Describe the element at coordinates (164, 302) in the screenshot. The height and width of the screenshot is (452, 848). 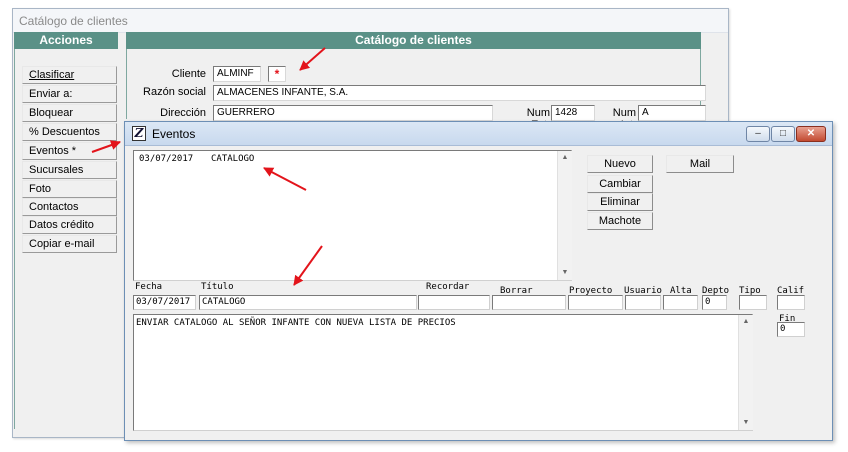
I see `fecha-field: 03/07/2017` at that location.